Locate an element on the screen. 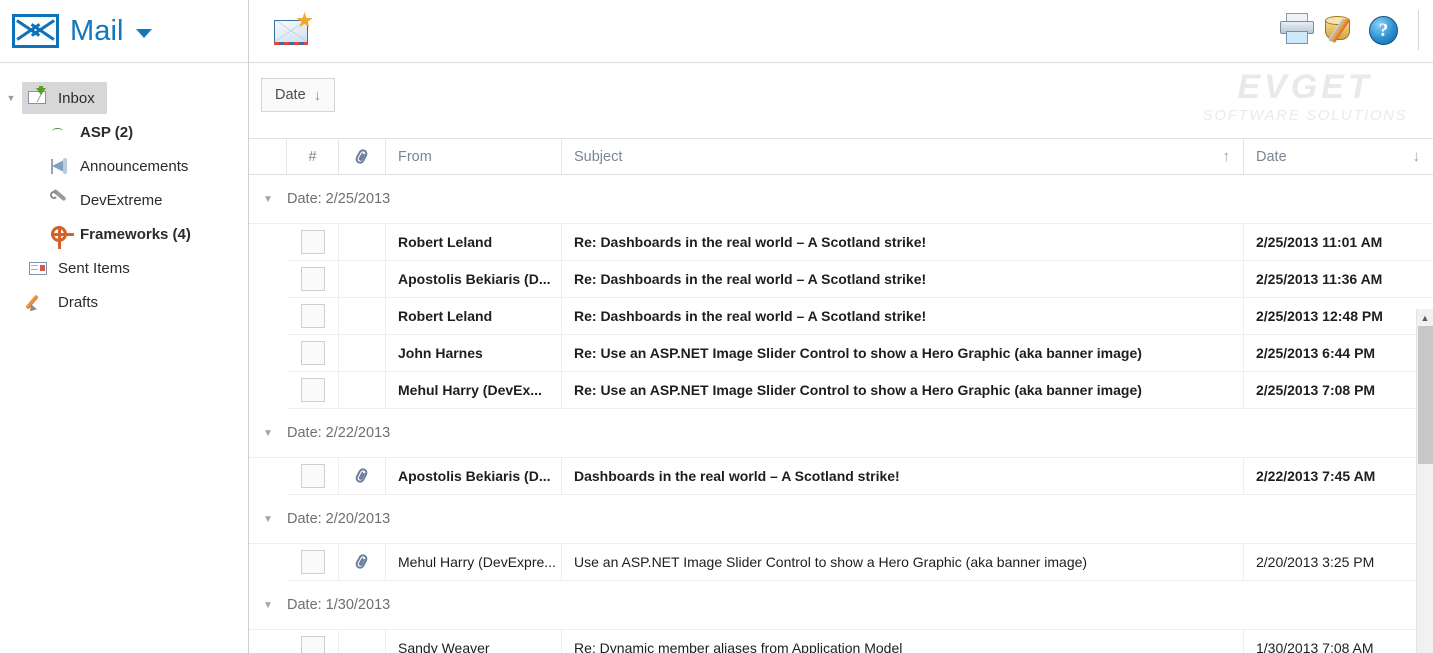 The image size is (1433, 653). scroll-up-button: ▲ is located at coordinates (1425, 317).